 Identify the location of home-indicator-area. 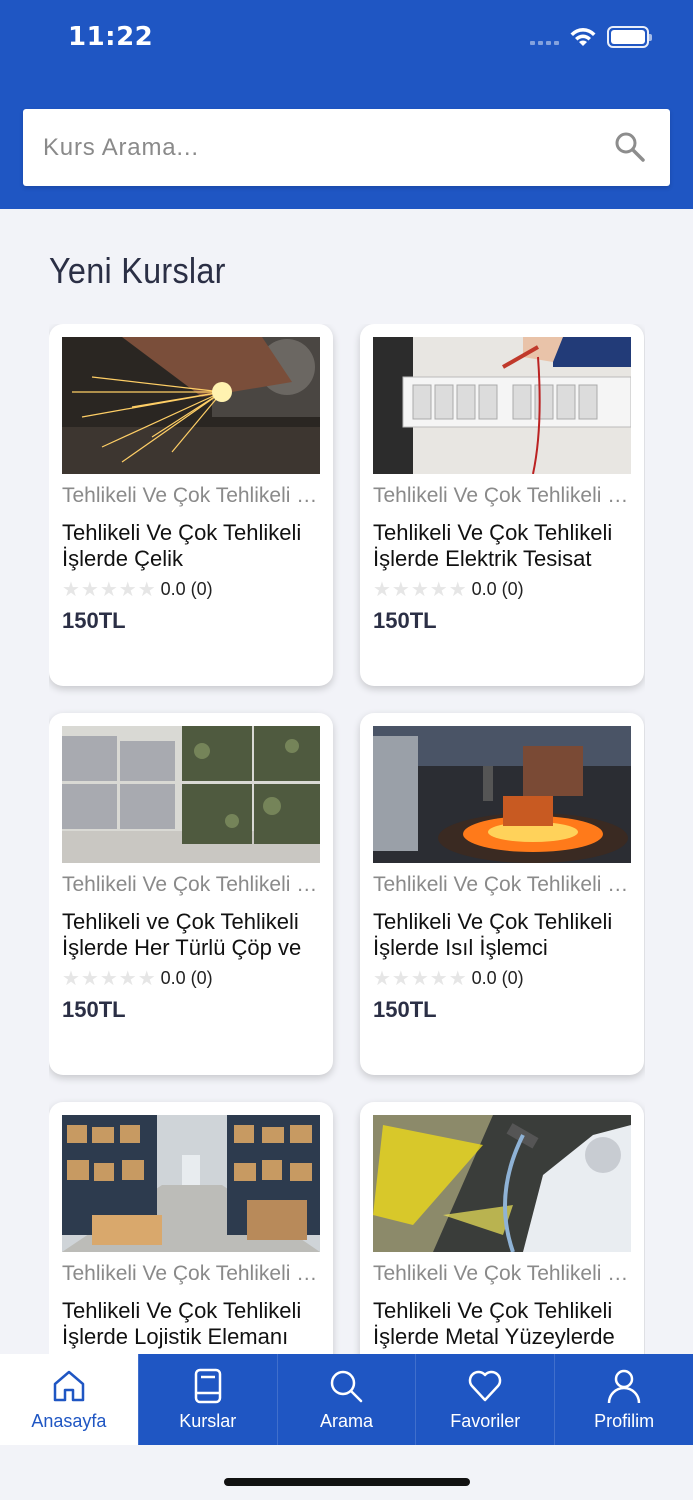
(346, 1472).